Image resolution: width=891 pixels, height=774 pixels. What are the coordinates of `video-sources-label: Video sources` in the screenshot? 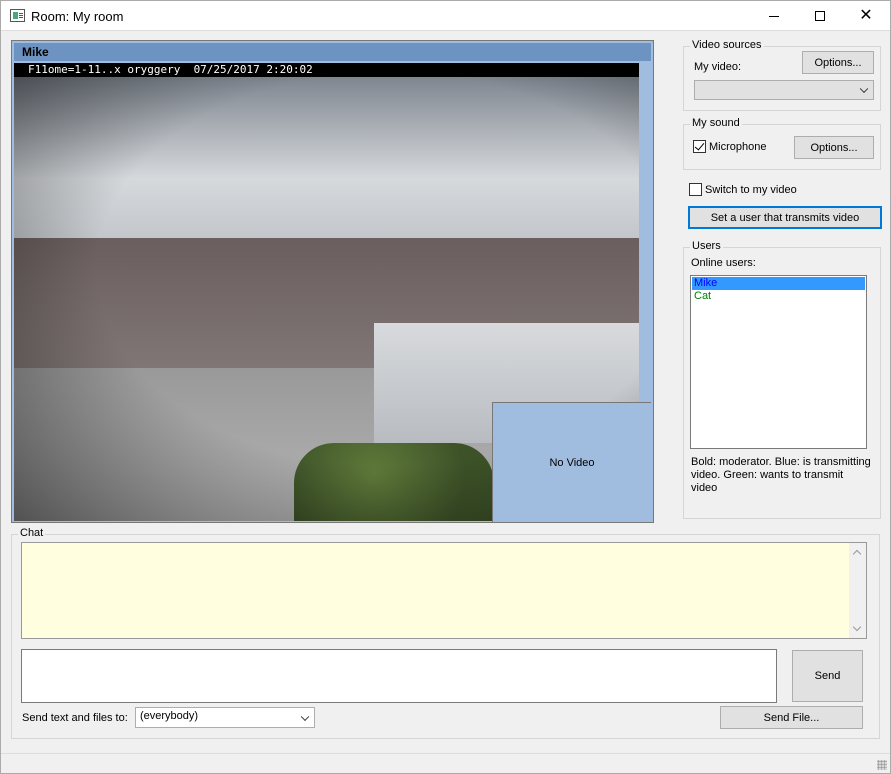 It's located at (727, 45).